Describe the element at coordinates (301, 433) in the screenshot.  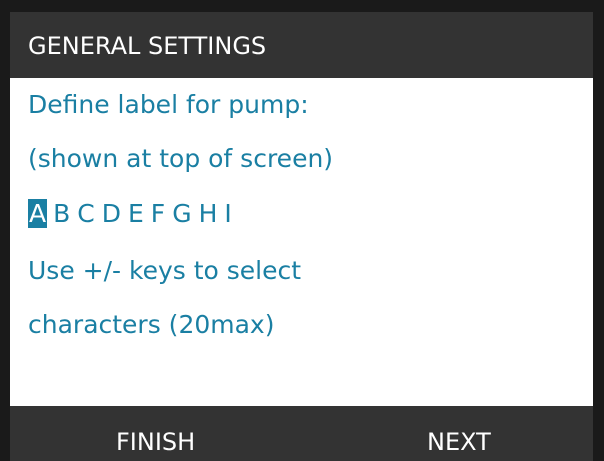
I see `softkey-bar: FINISH NEXT` at that location.